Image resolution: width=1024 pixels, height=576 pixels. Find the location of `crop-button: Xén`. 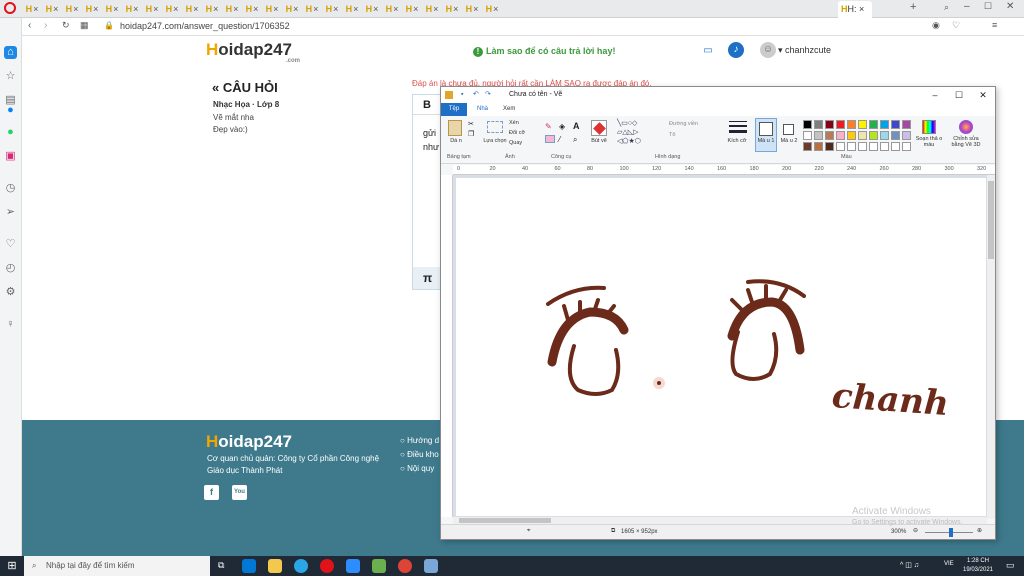

crop-button: Xén is located at coordinates (514, 123).